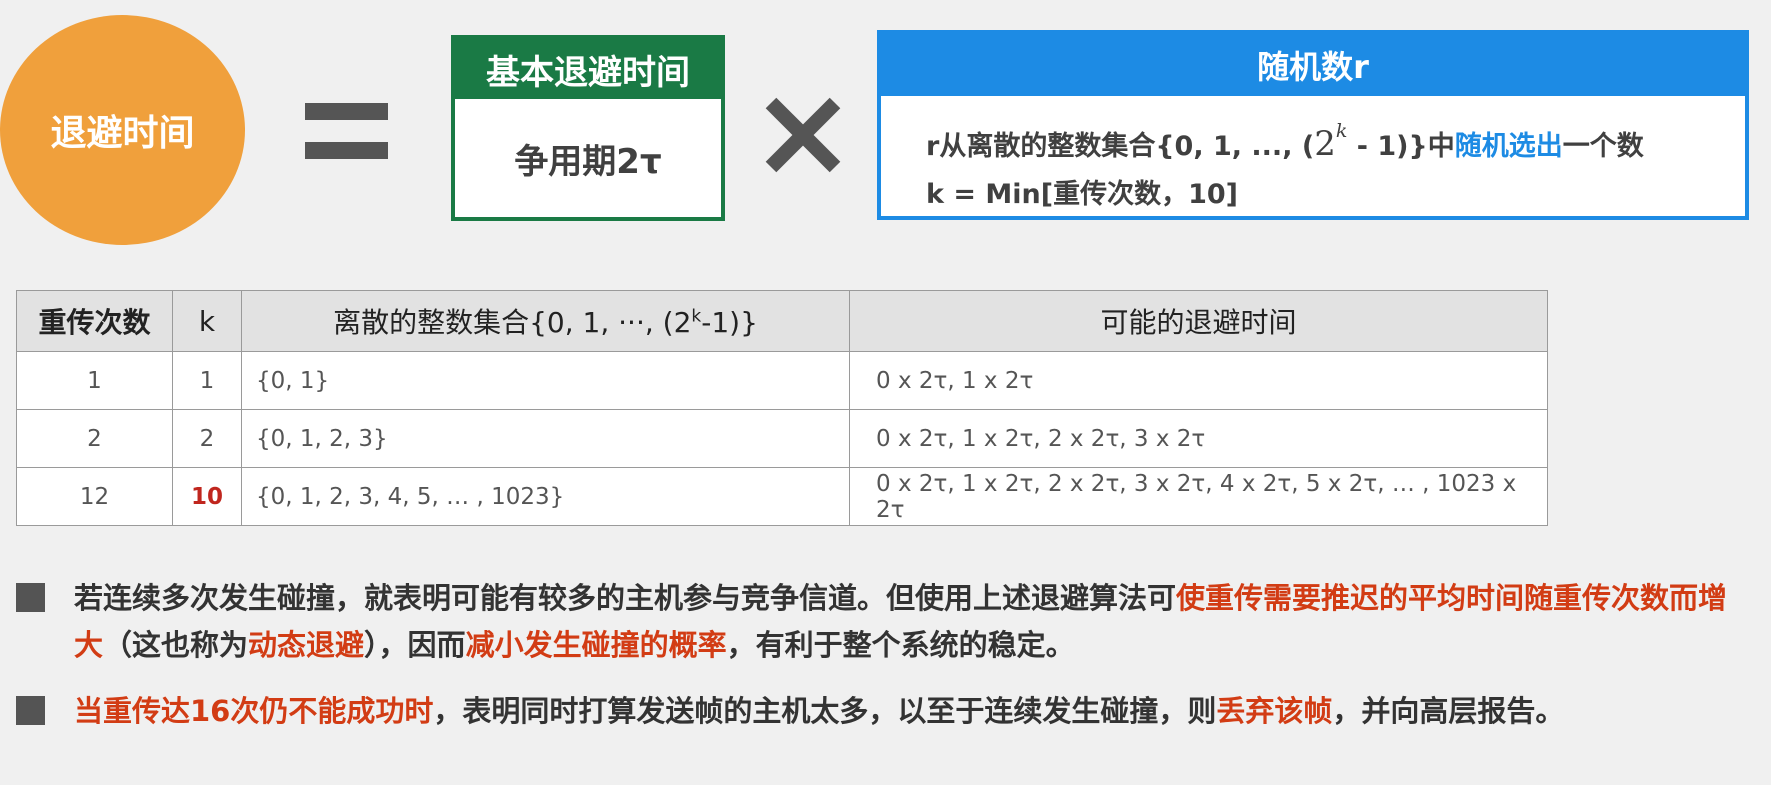 This screenshot has height=785, width=1771. I want to click on random-number-definition: r从离散的整数集合{0, 1, ..., (2k - 1)}中随机选出一个数, so click(1285, 142).